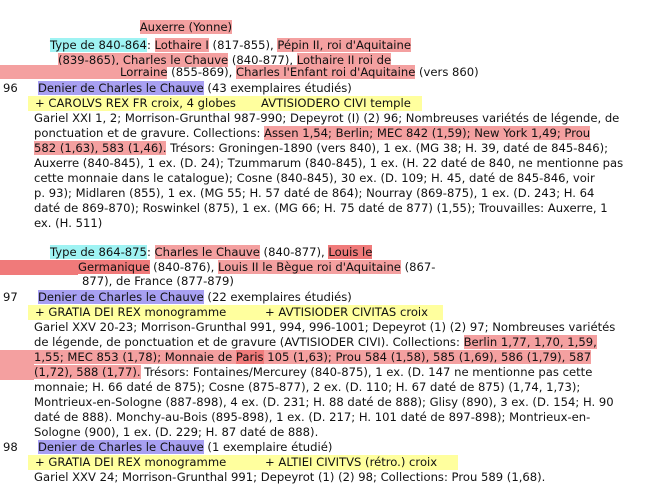  What do you see at coordinates (135, 357) in the screenshot?
I see `collections-highlight: 1,55; MEC 853 (1,78); Monnaie de` at bounding box center [135, 357].